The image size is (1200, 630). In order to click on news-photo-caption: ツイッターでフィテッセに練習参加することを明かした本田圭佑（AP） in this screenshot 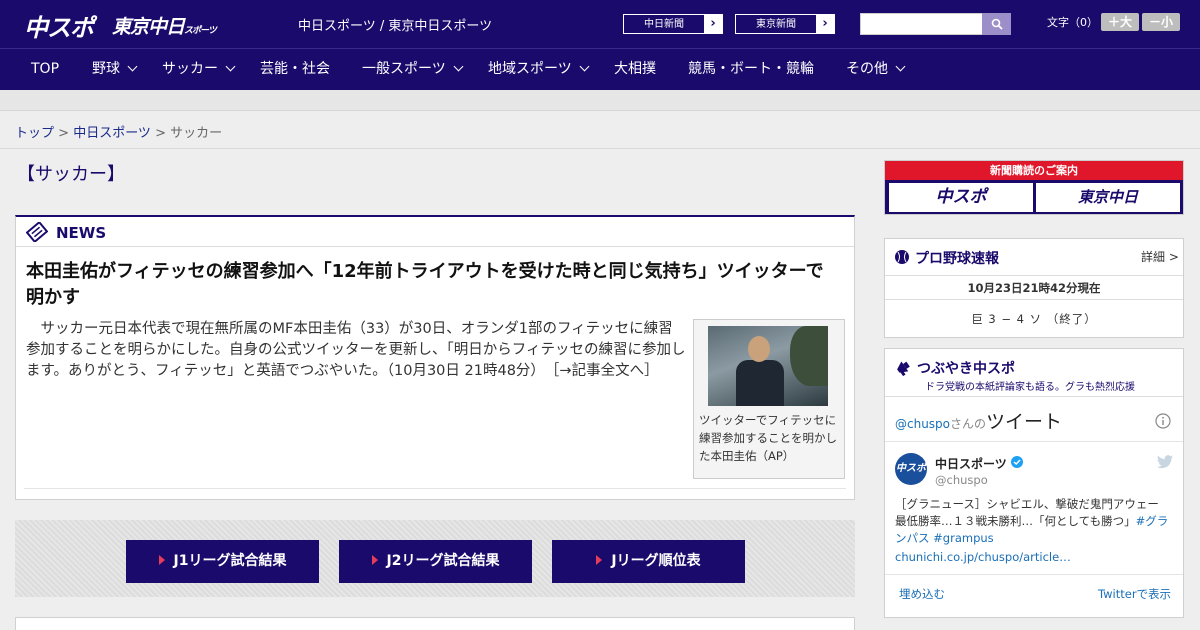, I will do `click(768, 438)`.